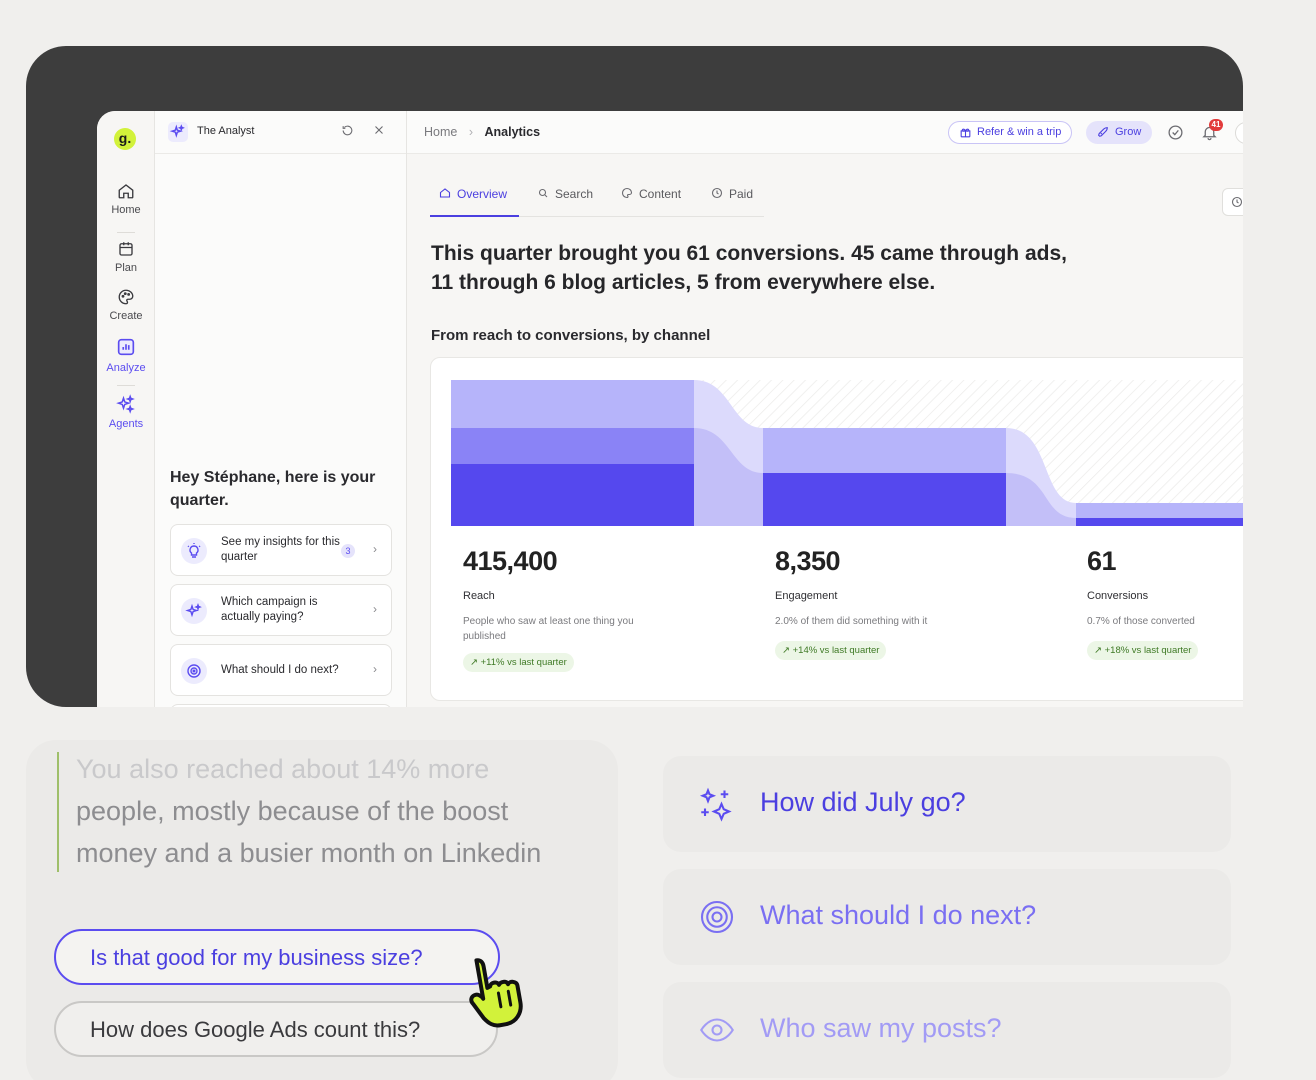 Image resolution: width=1316 pixels, height=1080 pixels. Describe the element at coordinates (851, 621) in the screenshot. I see `metric-engagement-desc: 2.0% of them did something with it` at that location.